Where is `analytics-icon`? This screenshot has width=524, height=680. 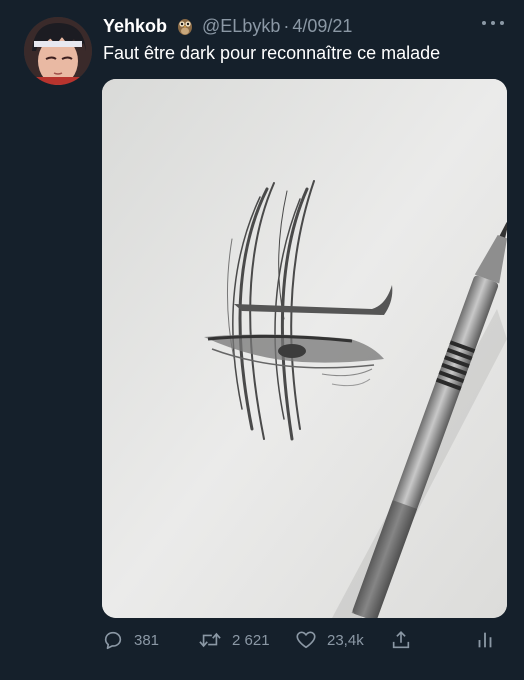 analytics-icon is located at coordinates (485, 640).